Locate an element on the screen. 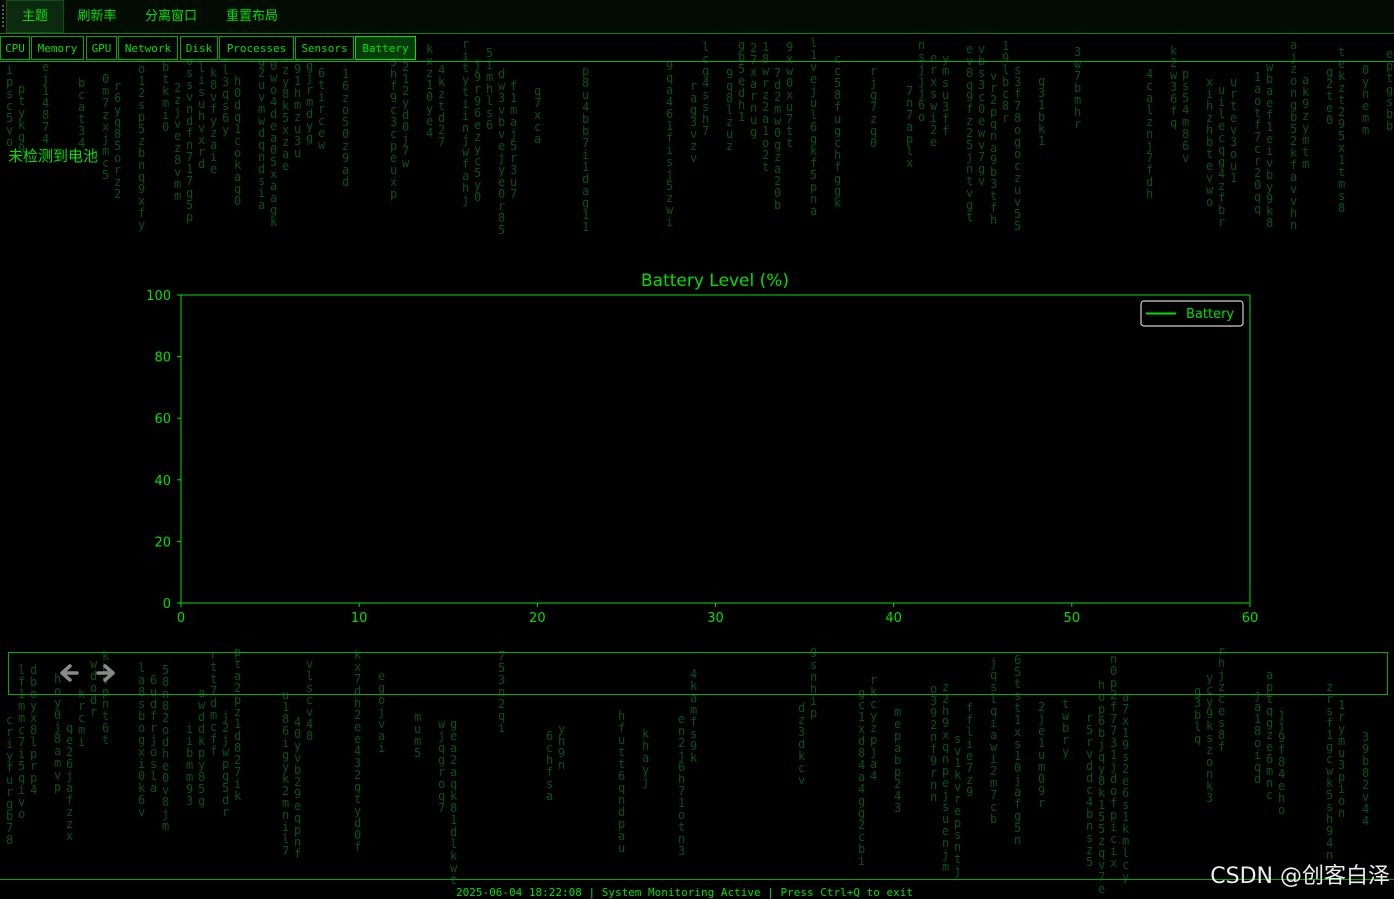  x-tick-label: 40 is located at coordinates (893, 618).